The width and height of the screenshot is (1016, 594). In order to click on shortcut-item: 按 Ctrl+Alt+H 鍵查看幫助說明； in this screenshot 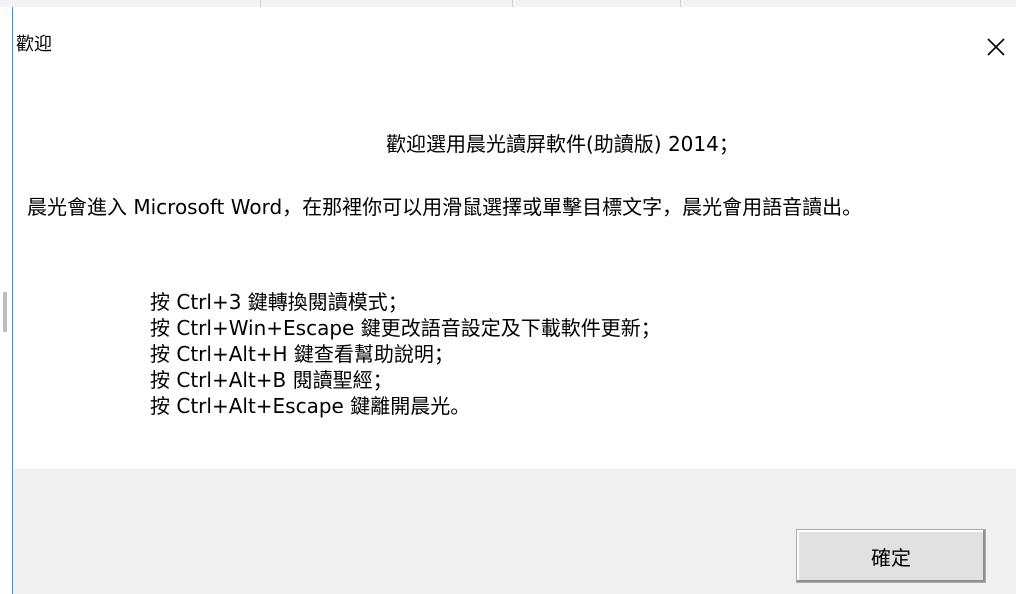, I will do `click(302, 354)`.